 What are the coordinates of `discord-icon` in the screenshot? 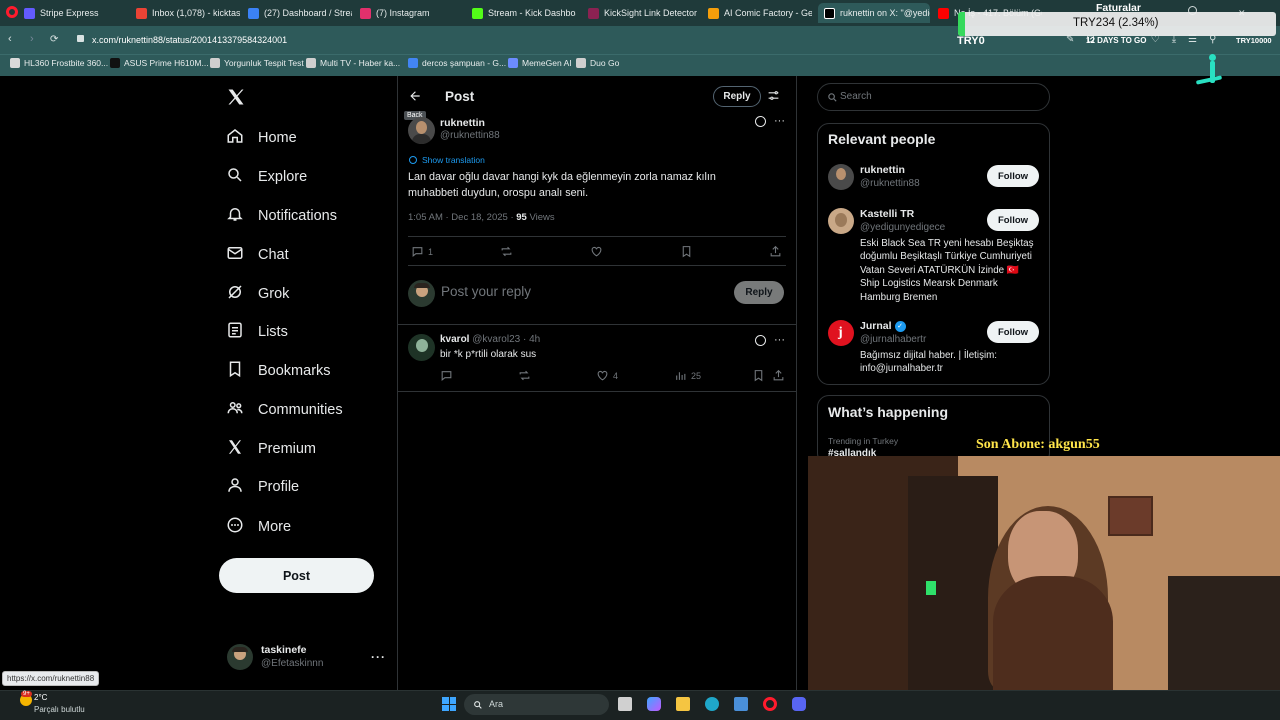 It's located at (799, 704).